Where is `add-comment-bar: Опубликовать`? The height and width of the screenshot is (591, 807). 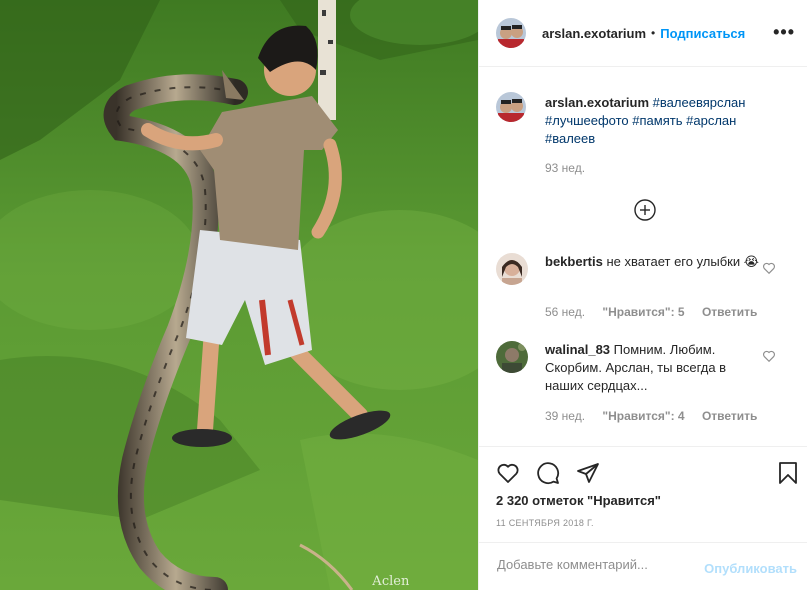 add-comment-bar: Опубликовать is located at coordinates (643, 566).